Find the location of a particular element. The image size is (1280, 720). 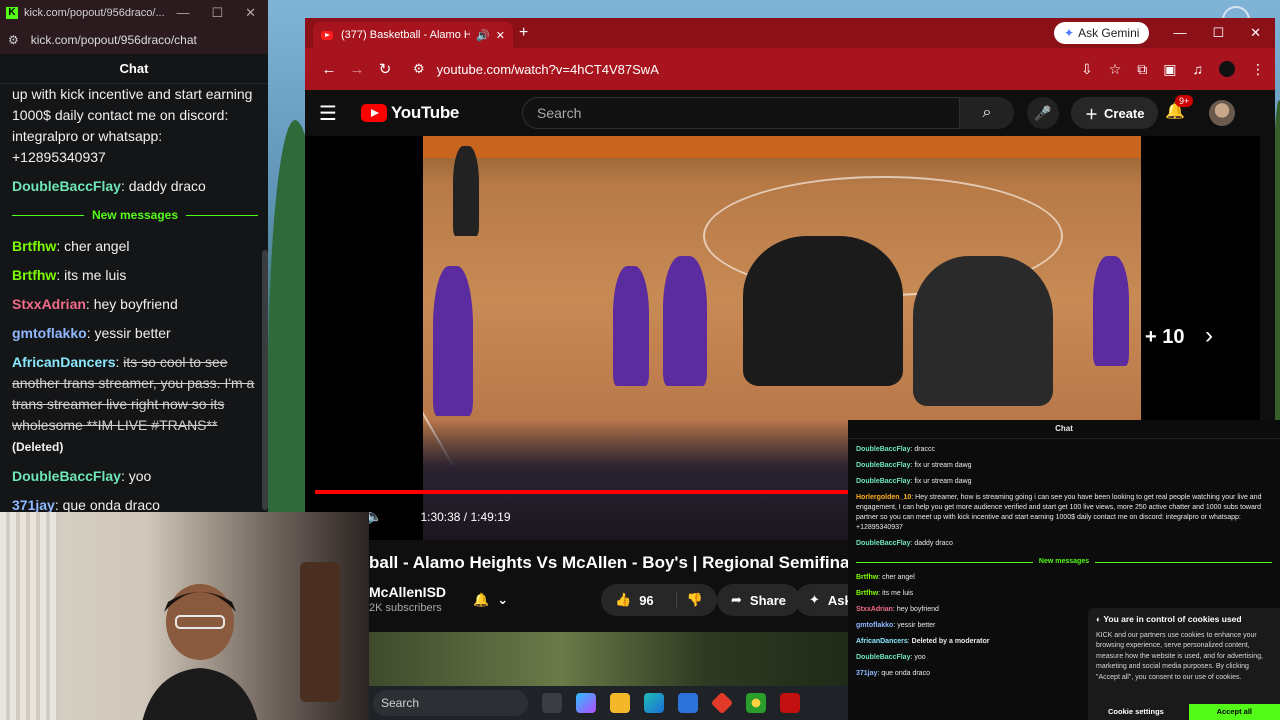

ask-gemini-button: ✦ Ask Gemini is located at coordinates (1102, 33).